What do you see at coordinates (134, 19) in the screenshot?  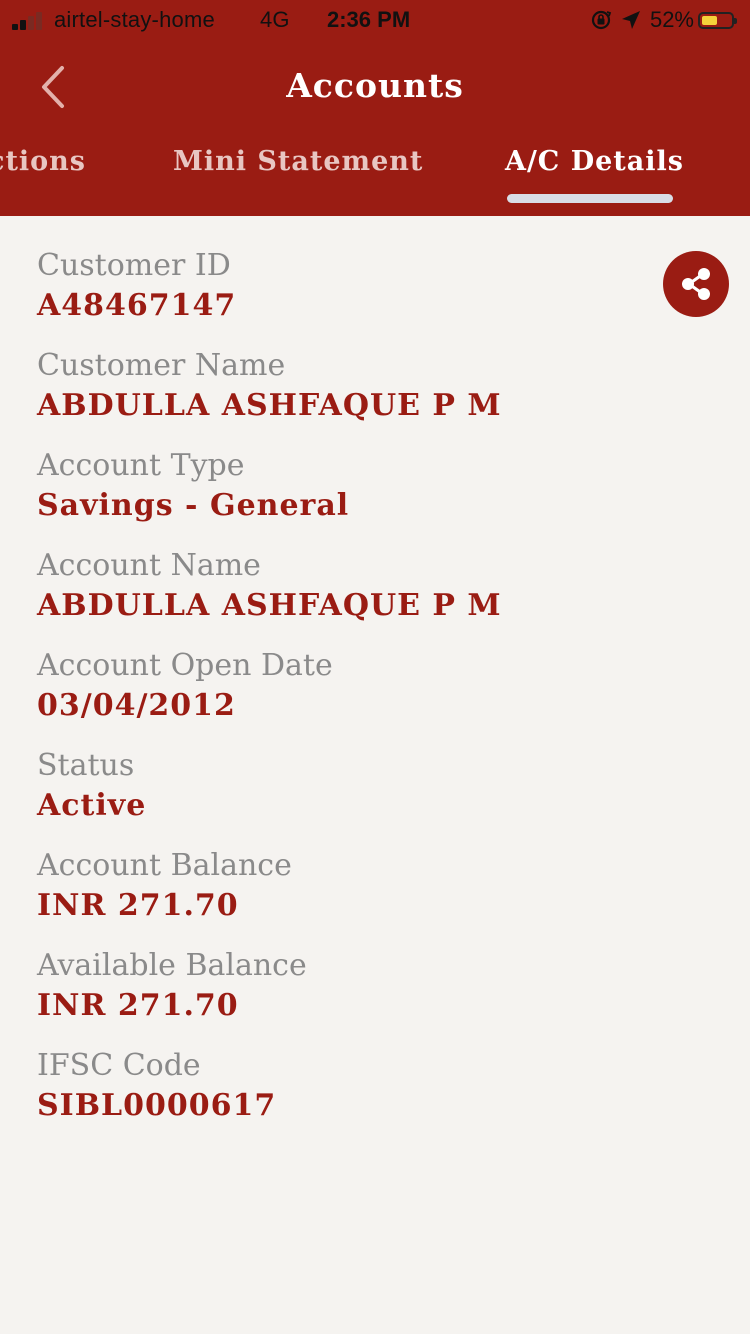 I see `carrier-name: airtel-stay-home` at bounding box center [134, 19].